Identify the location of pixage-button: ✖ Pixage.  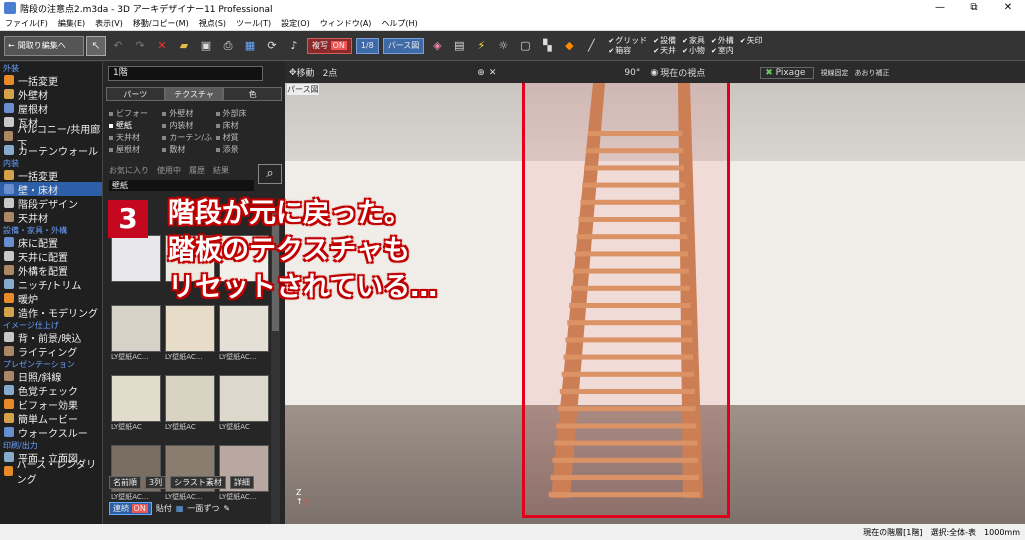
(787, 72).